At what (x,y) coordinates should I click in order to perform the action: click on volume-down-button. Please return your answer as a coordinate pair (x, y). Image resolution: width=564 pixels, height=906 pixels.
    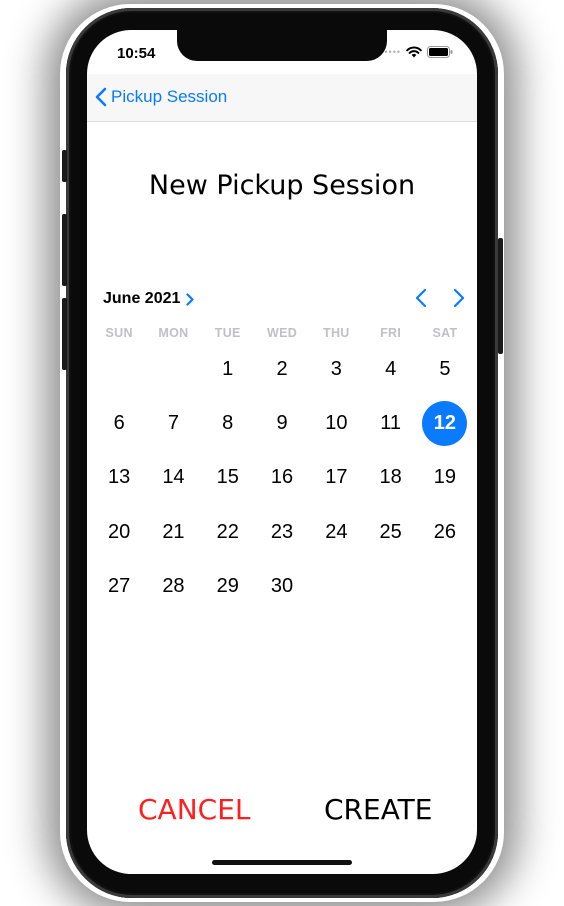
    Looking at the image, I should click on (64, 334).